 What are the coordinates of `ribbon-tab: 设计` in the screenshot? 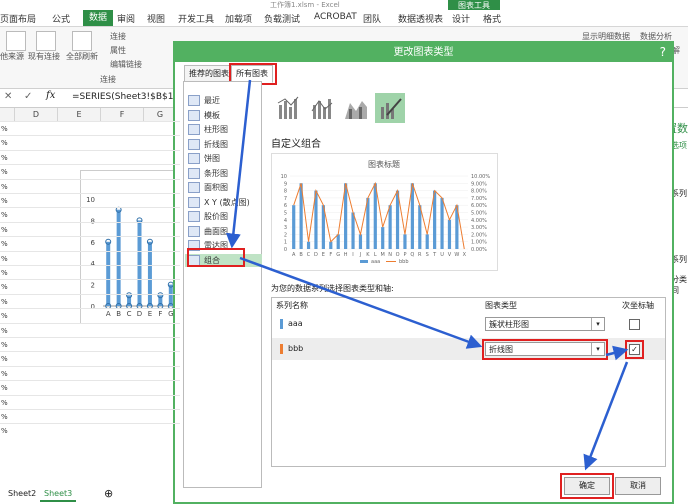 It's located at (461, 18).